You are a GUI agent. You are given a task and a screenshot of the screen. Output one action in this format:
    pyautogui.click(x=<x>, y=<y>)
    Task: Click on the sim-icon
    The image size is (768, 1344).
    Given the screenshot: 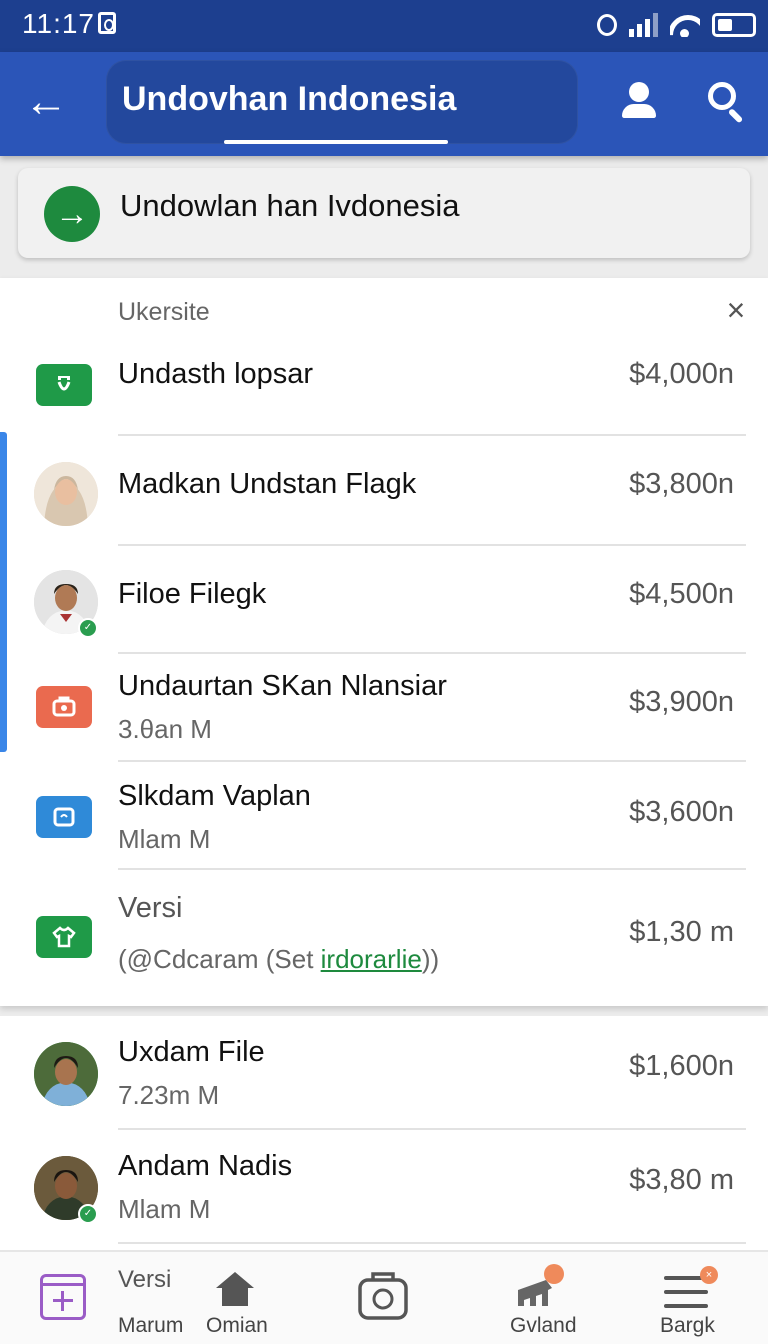 What is the action you would take?
    pyautogui.click(x=107, y=23)
    